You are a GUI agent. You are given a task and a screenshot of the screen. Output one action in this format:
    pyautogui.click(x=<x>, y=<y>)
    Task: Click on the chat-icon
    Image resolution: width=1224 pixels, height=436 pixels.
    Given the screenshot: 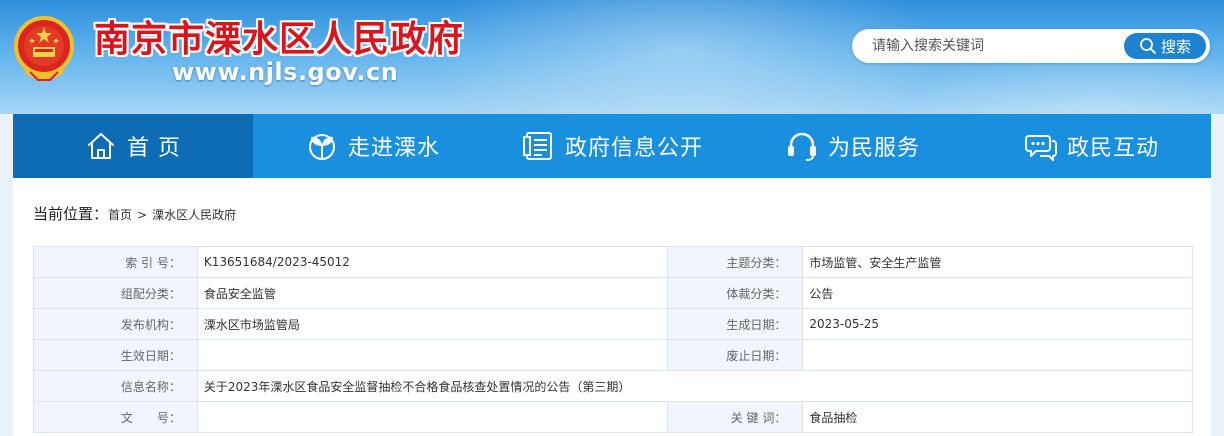 What is the action you would take?
    pyautogui.click(x=1040, y=148)
    